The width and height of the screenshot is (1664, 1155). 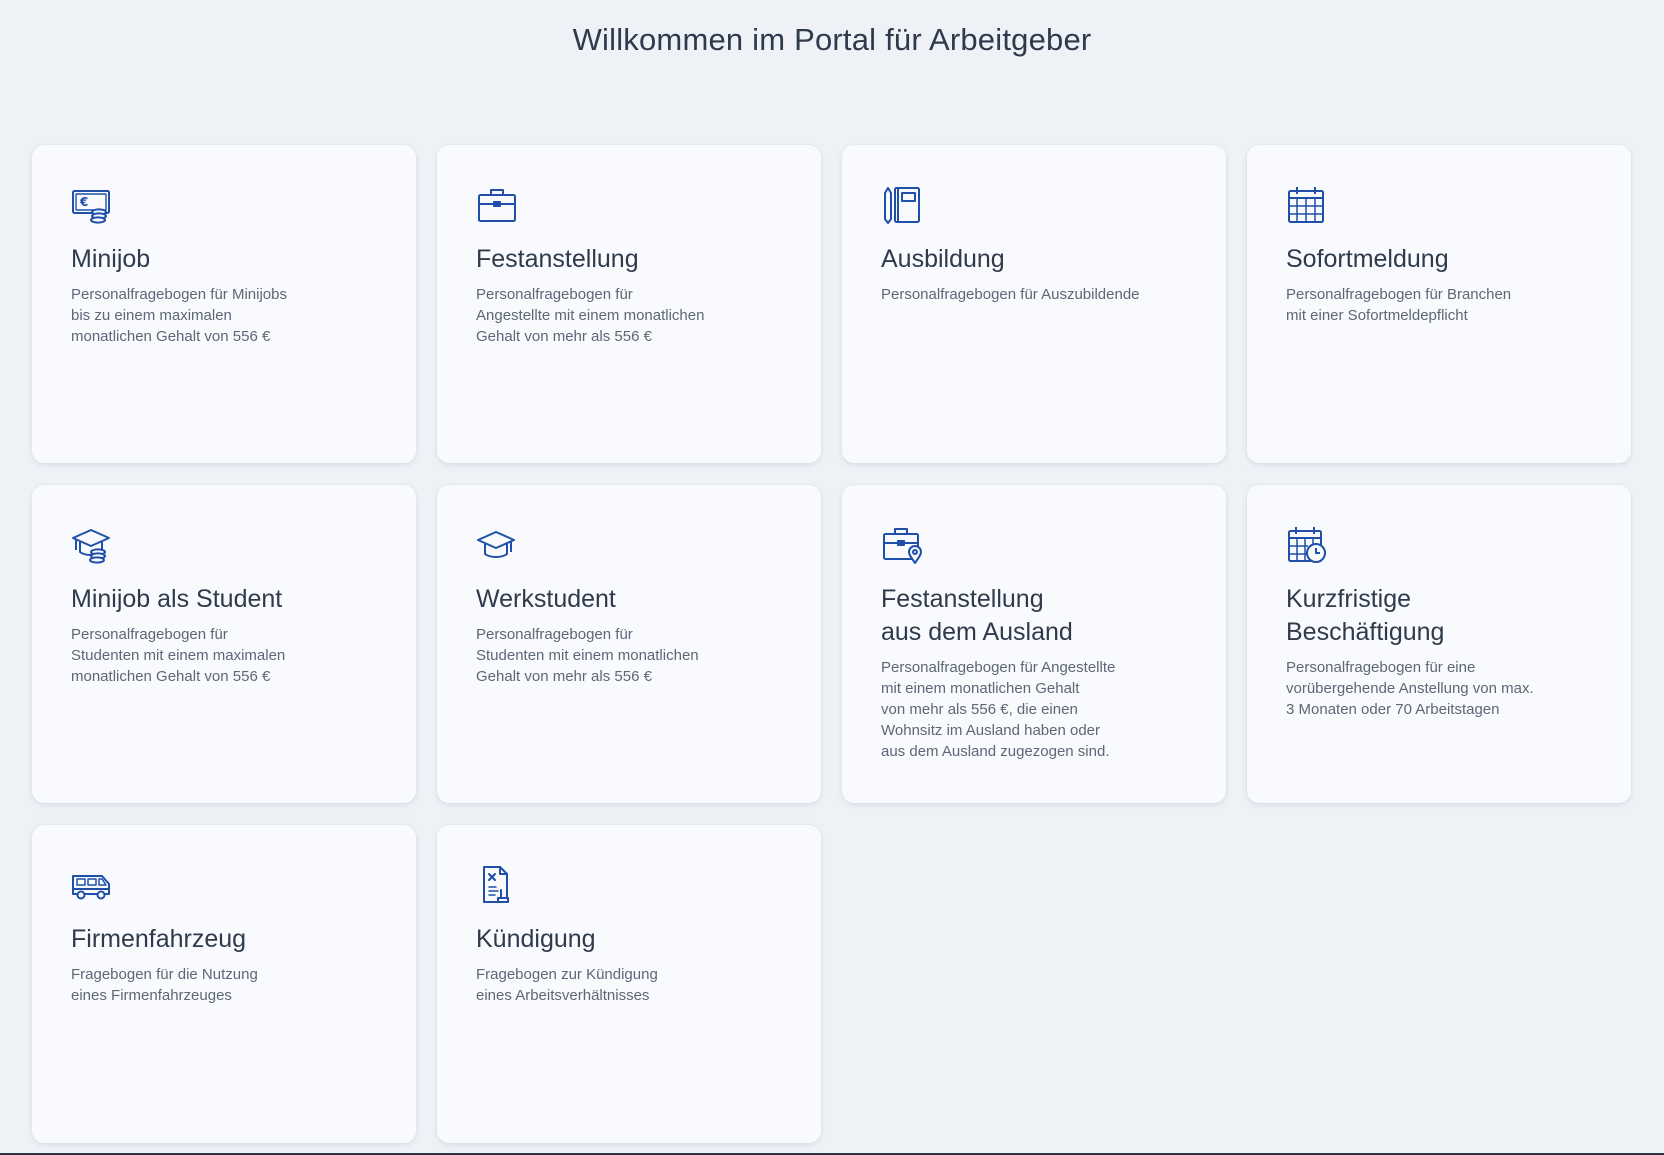 I want to click on card-title: Sofortmeldung, so click(x=1367, y=259).